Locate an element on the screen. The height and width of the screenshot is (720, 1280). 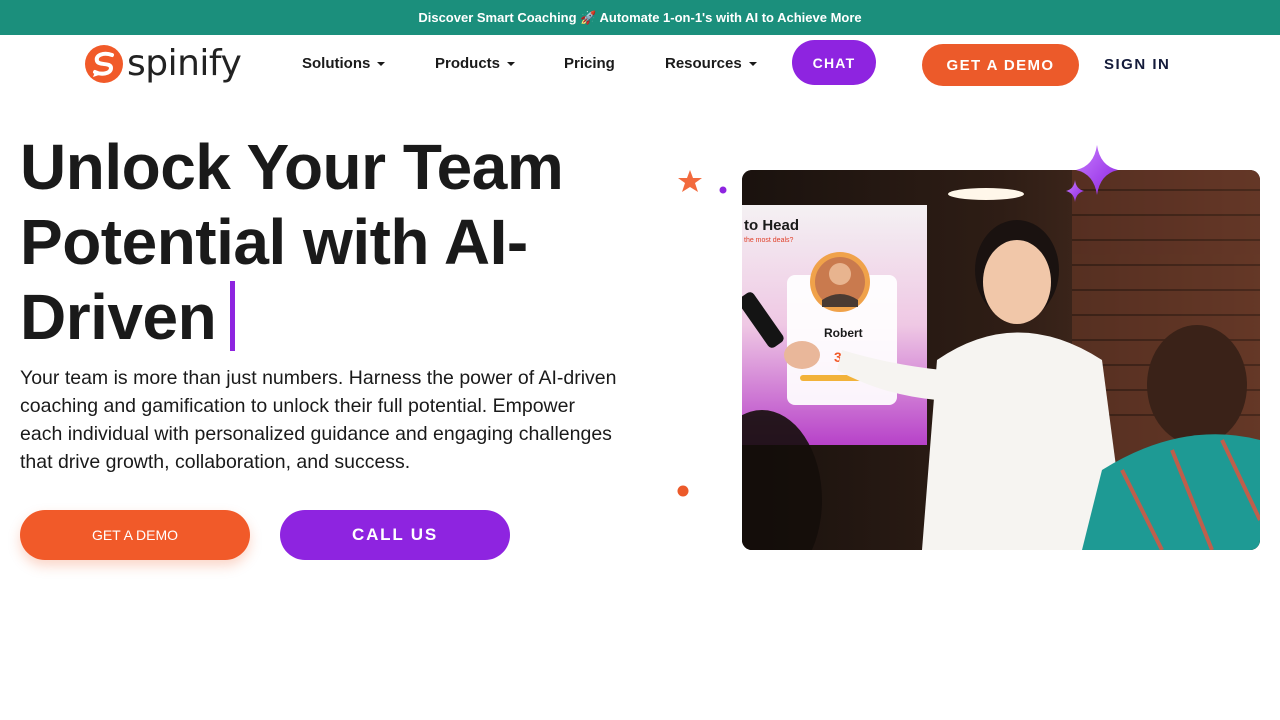
get-demo-button: GET A DEMO is located at coordinates (135, 535).